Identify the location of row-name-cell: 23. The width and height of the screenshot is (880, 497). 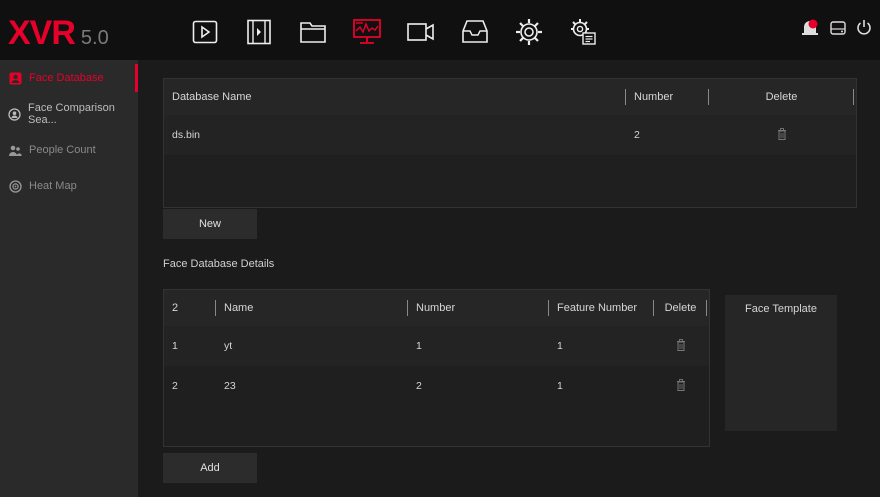
(230, 386).